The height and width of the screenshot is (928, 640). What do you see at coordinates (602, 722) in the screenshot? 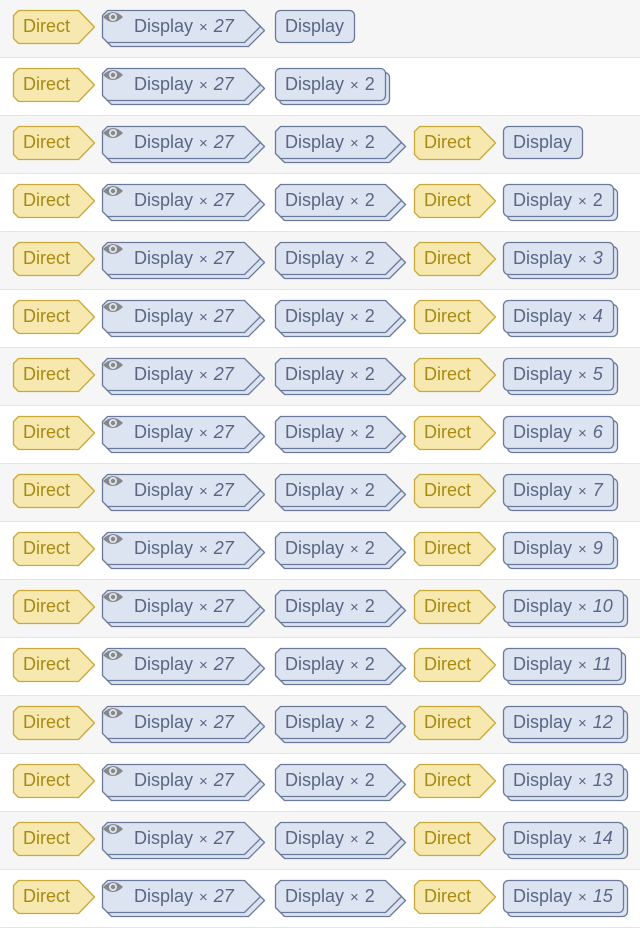
I see `badge-count: 12` at bounding box center [602, 722].